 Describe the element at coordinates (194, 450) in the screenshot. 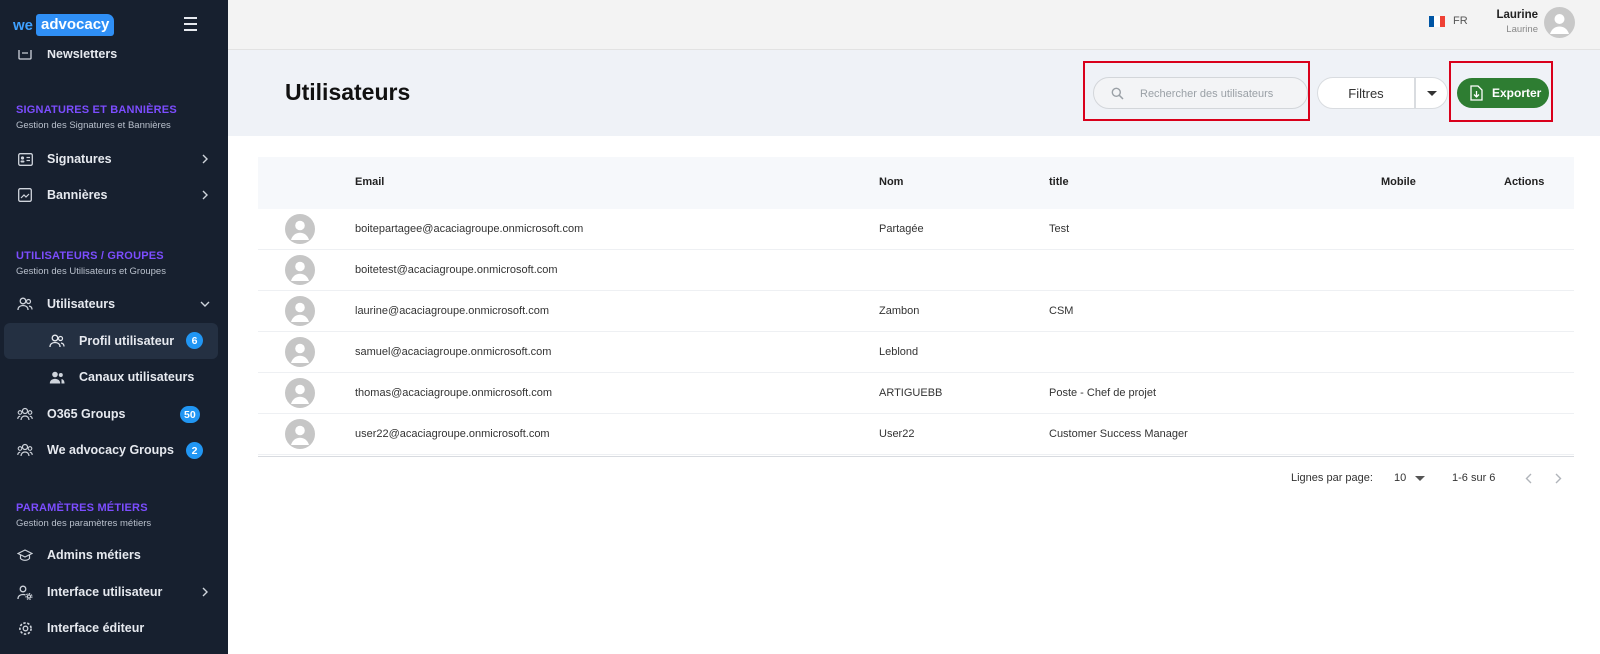

I see `count-badge: 2` at that location.